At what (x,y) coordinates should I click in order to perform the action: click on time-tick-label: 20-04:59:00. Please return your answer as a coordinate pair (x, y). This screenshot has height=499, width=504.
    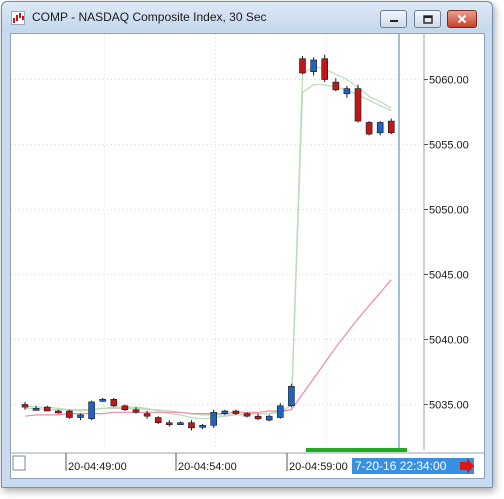
    Looking at the image, I should click on (318, 467).